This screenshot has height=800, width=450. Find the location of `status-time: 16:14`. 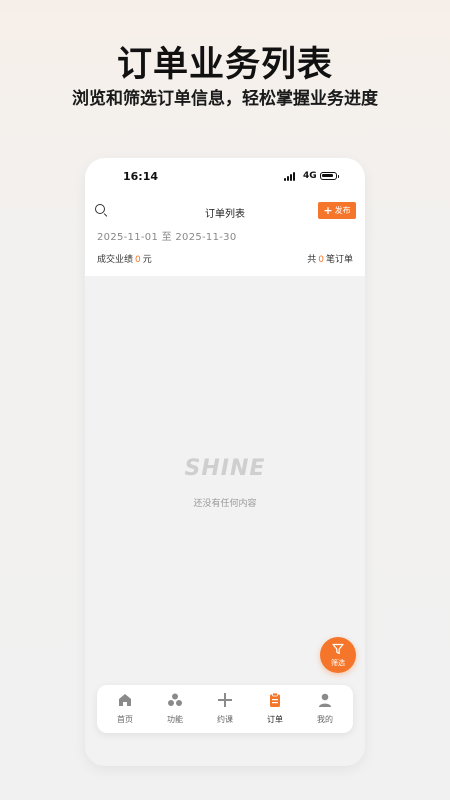

status-time: 16:14 is located at coordinates (141, 176).